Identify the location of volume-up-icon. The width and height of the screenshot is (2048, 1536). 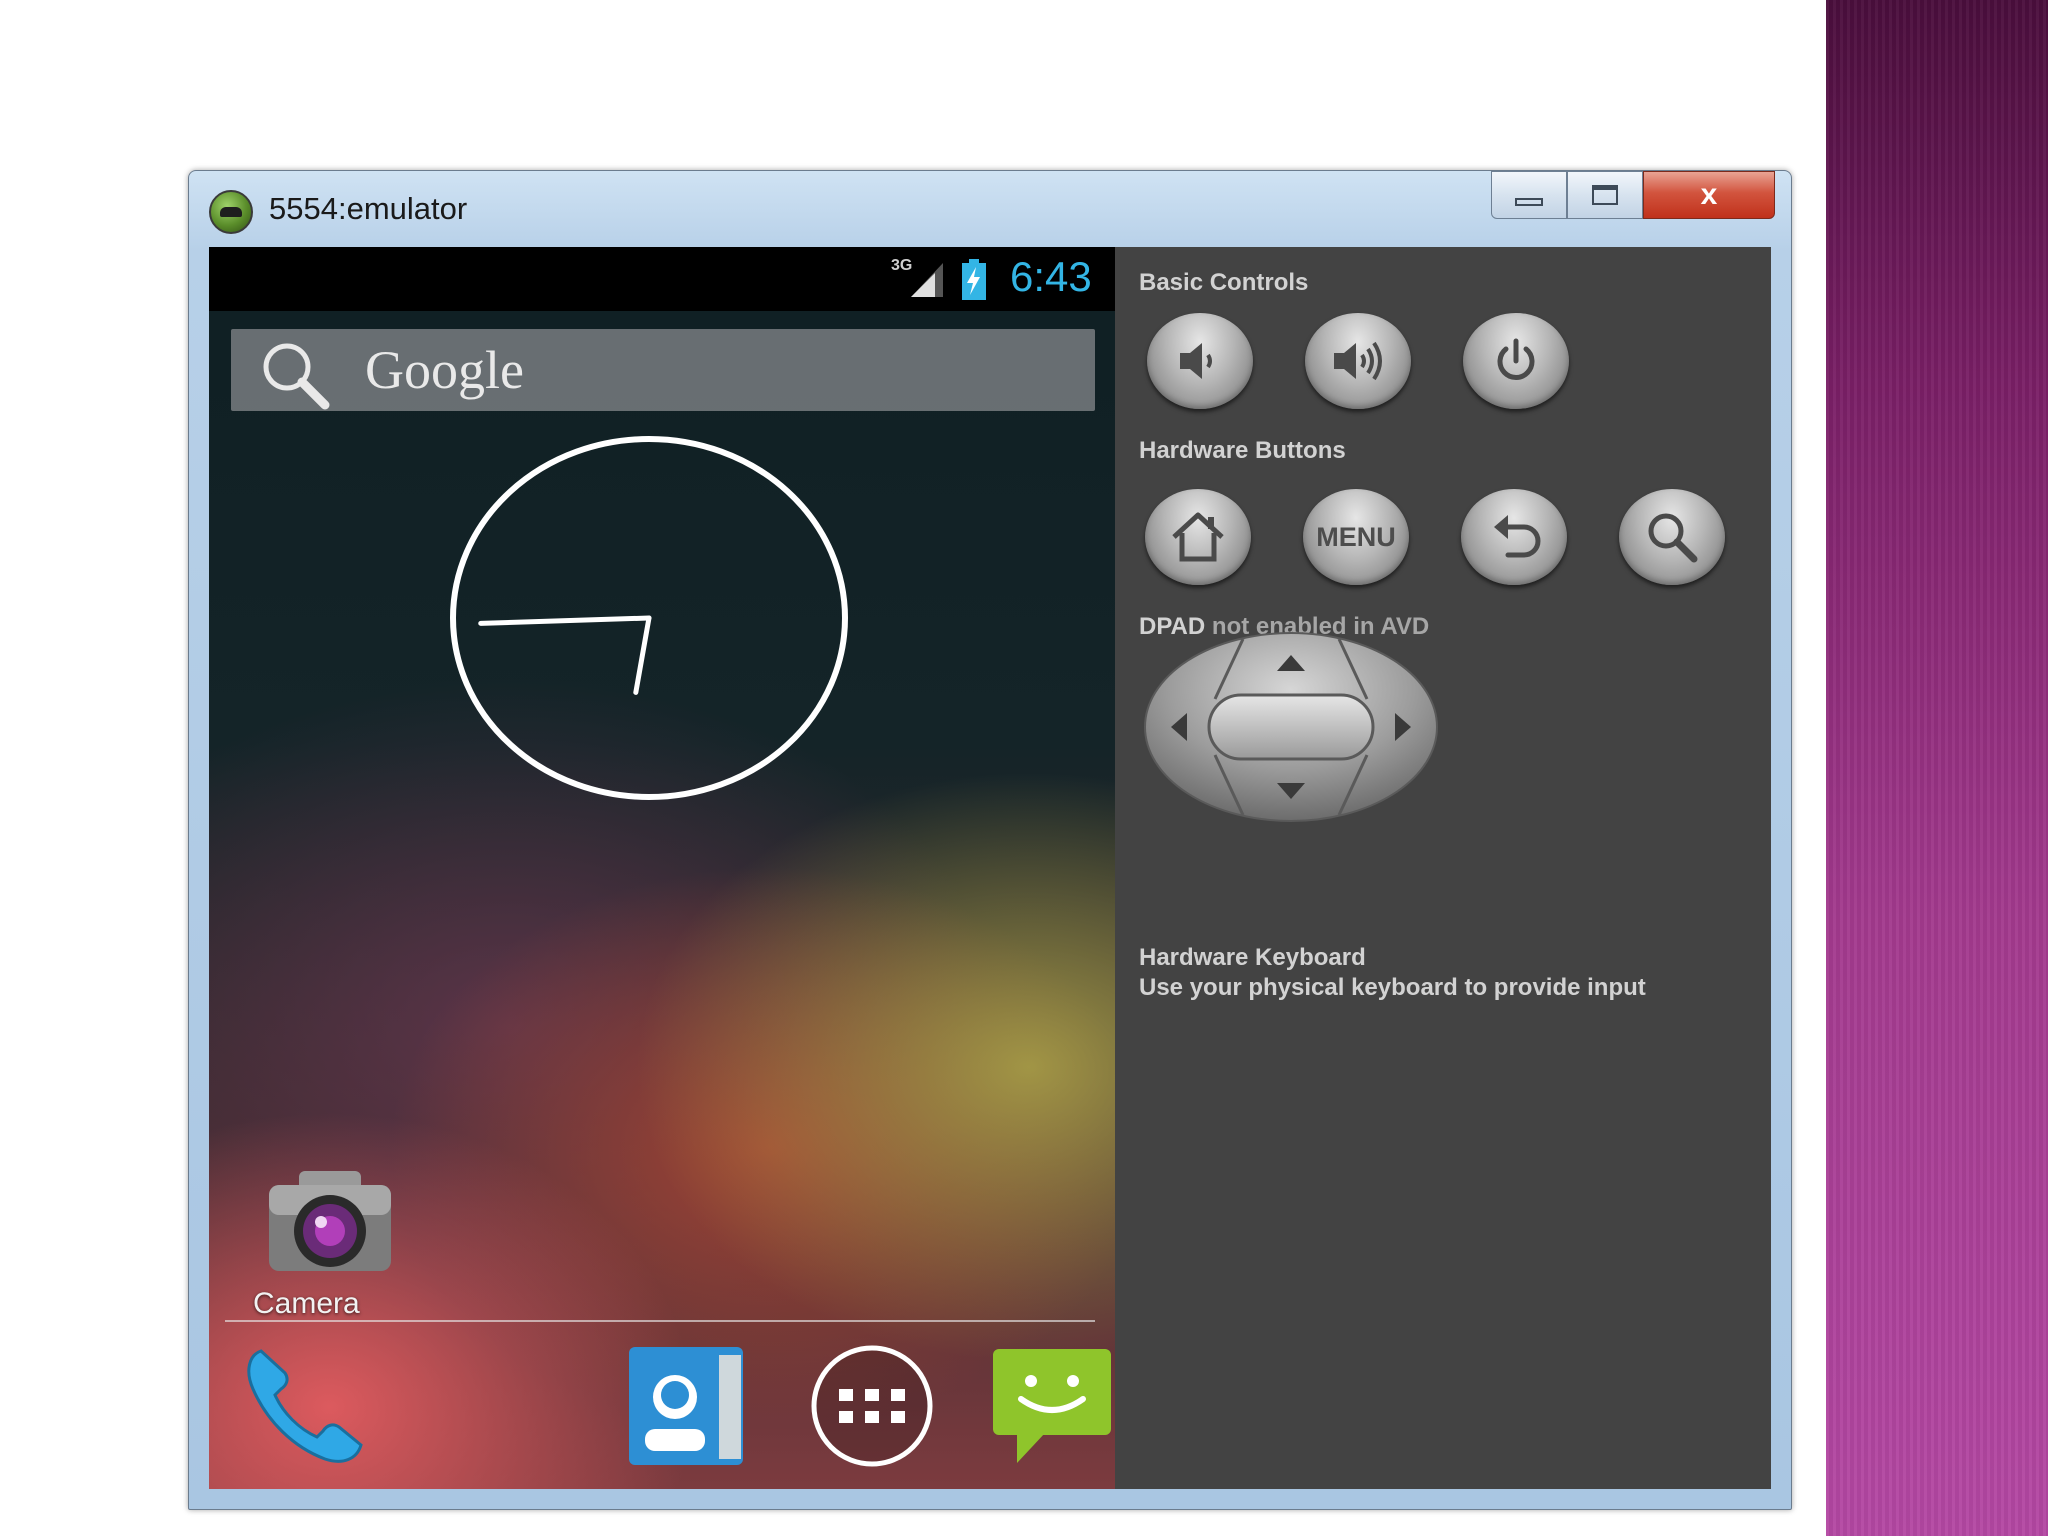
(1358, 361).